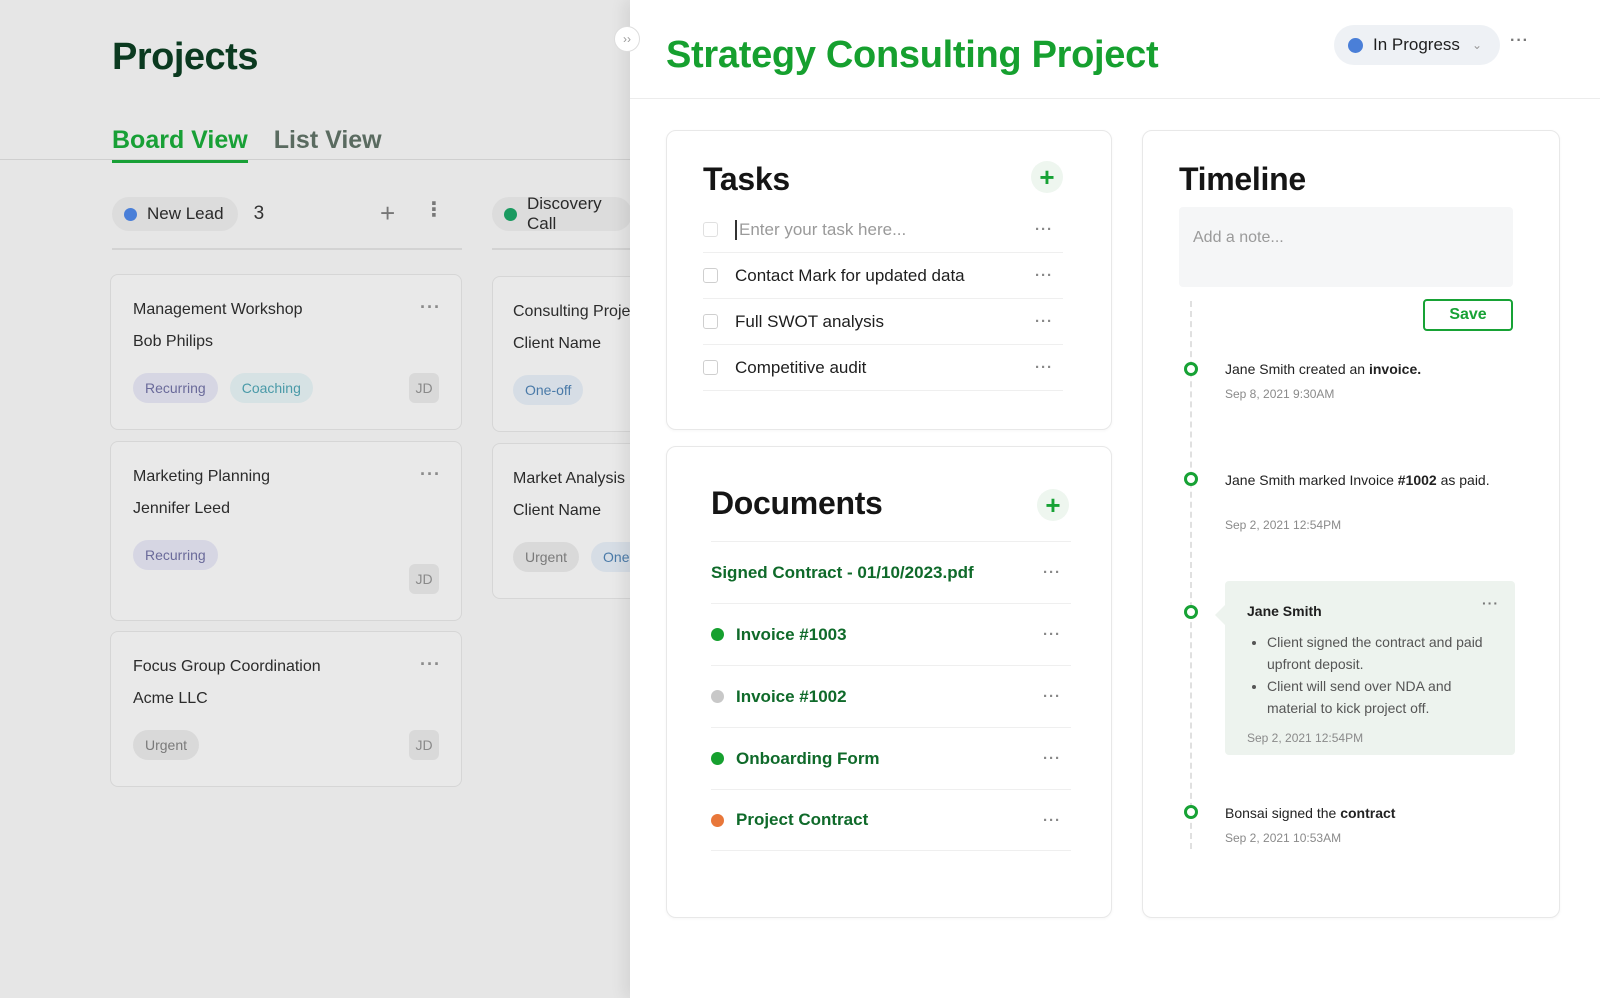 This screenshot has height=998, width=1600. I want to click on document-link: Invoice #1002, so click(791, 697).